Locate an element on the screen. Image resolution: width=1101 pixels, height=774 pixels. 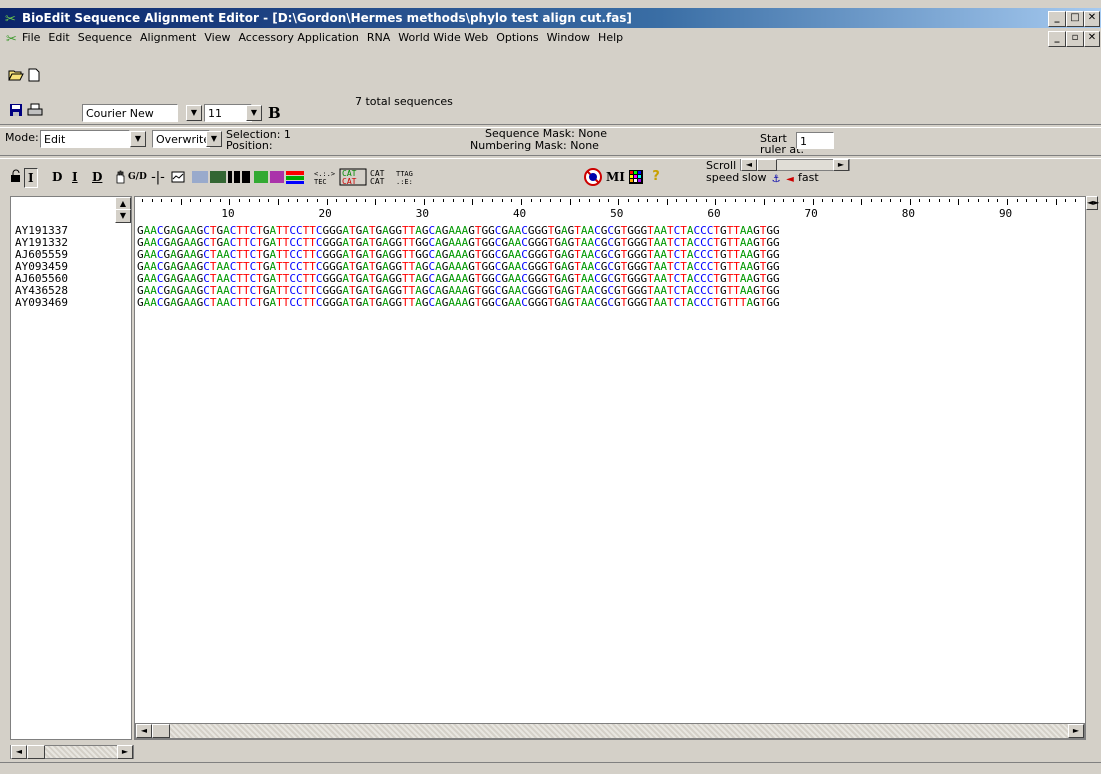
slide-icon: -|- is located at coordinates (158, 178).